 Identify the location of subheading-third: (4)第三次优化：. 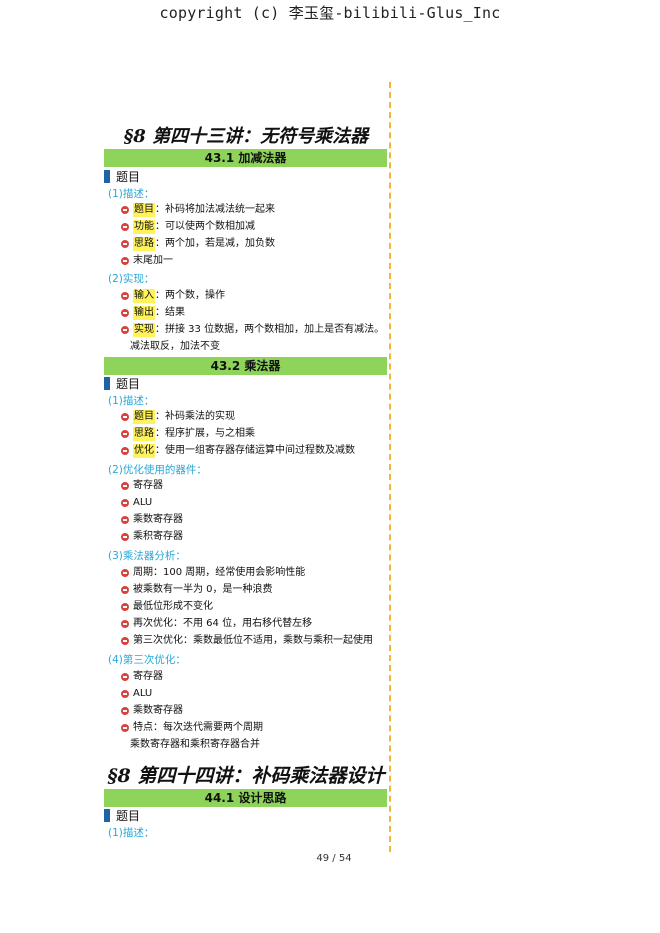
(147, 660).